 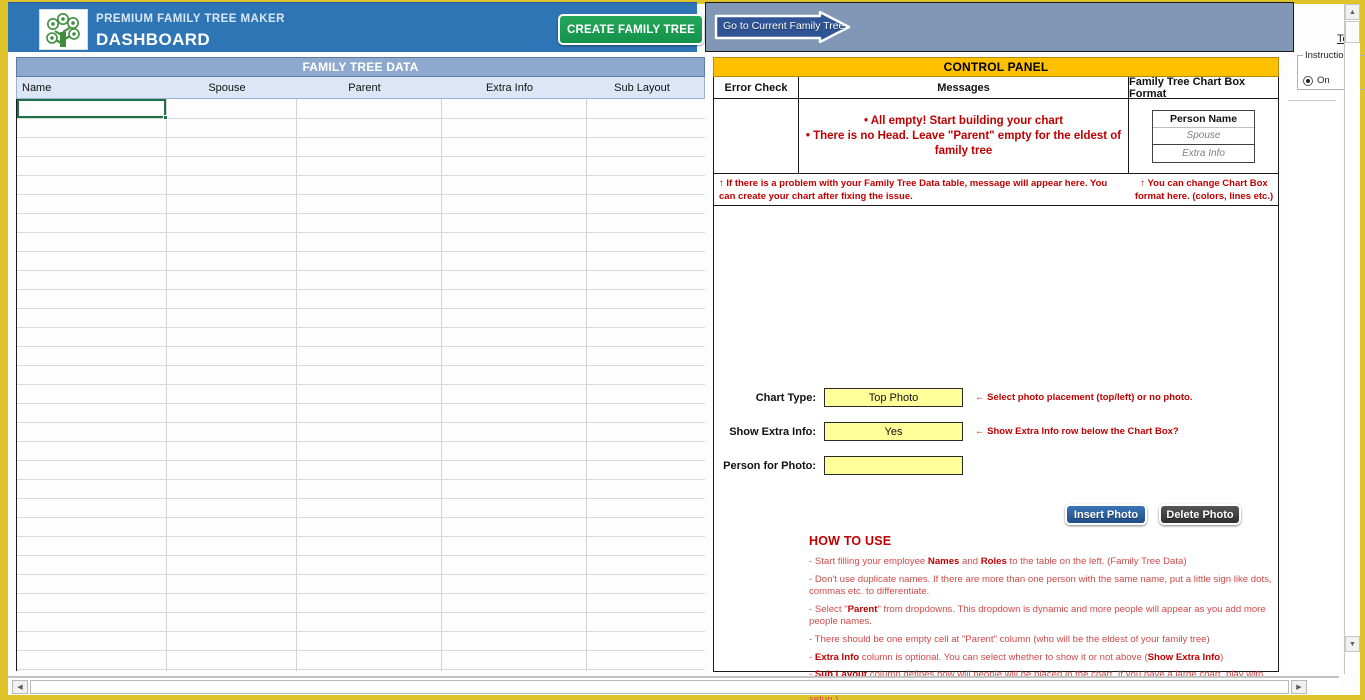 I want to click on family-tree-data-header-row: Name Spouse Parent Extra Info Sub Layout, so click(x=360, y=88).